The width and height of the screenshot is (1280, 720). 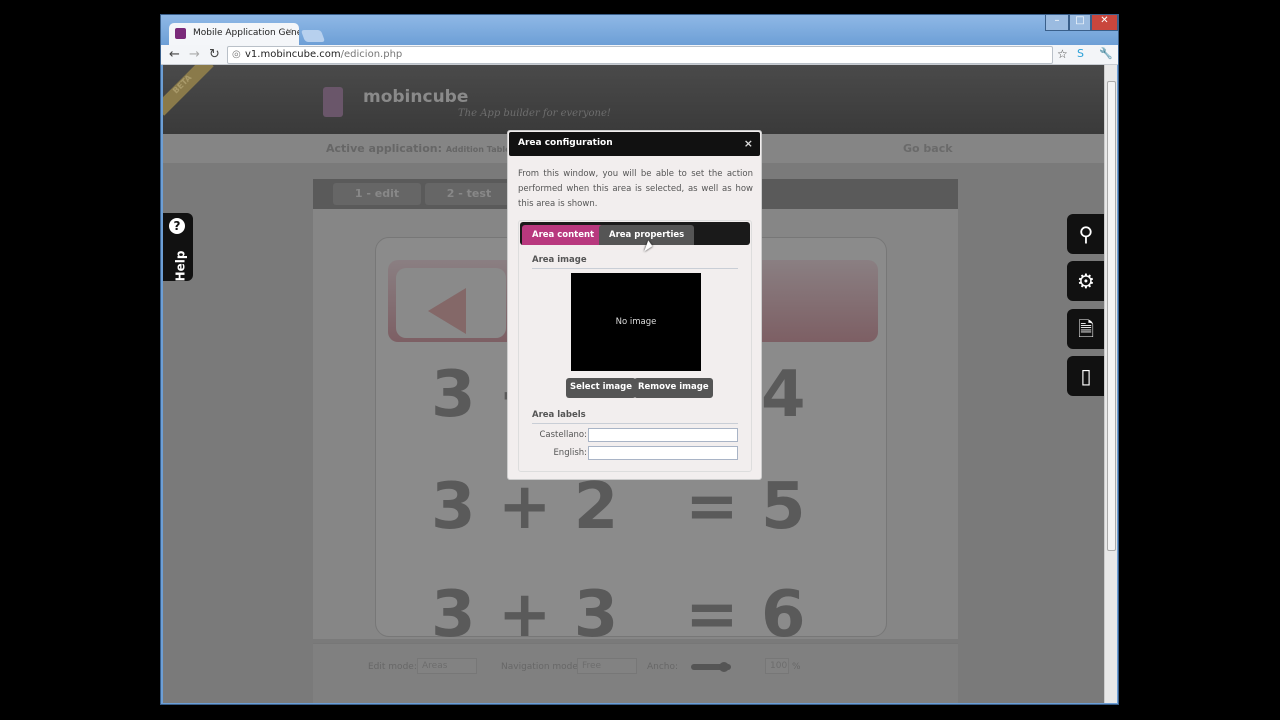 I want to click on skype-icon: S, so click(x=1080, y=53).